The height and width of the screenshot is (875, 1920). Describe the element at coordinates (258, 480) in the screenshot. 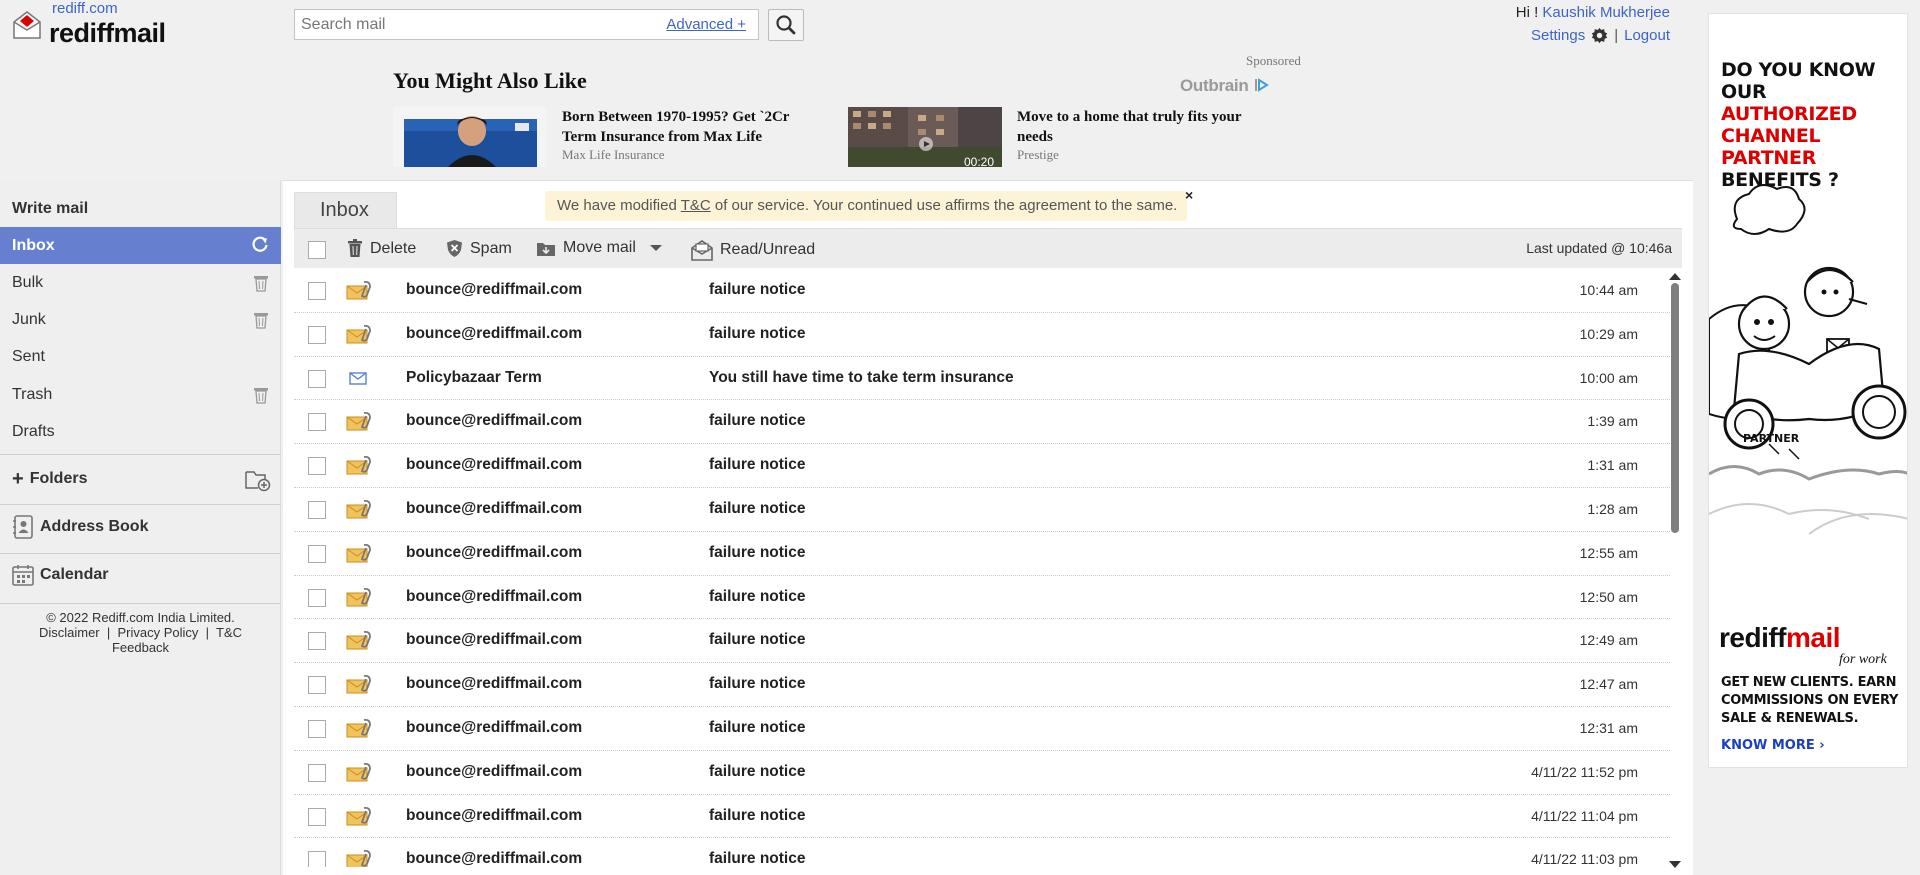

I see `new-folder-icon` at that location.